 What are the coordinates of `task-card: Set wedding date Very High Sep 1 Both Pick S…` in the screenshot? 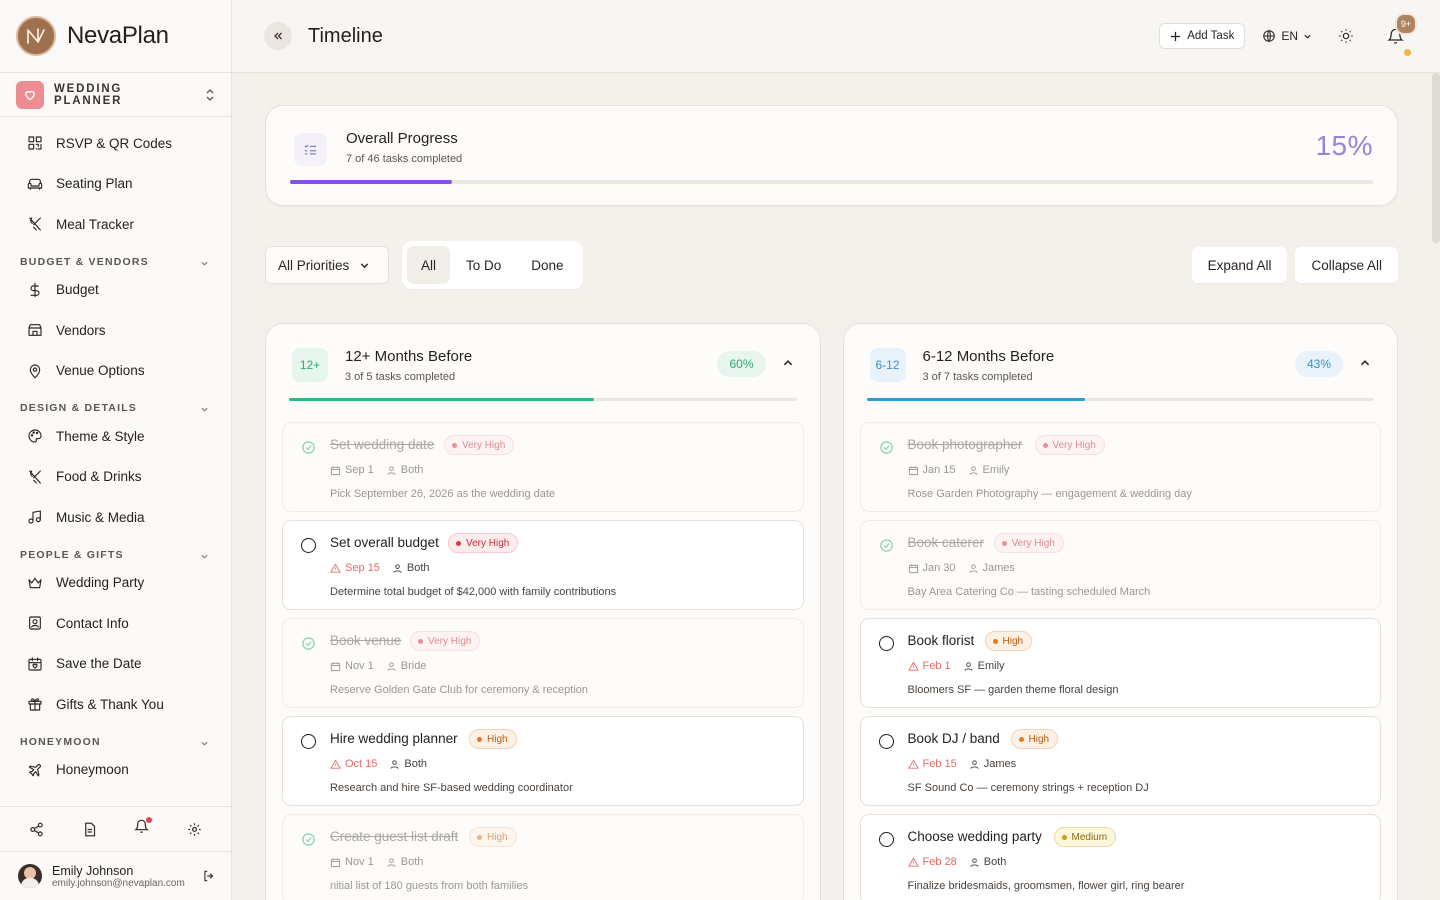 It's located at (543, 467).